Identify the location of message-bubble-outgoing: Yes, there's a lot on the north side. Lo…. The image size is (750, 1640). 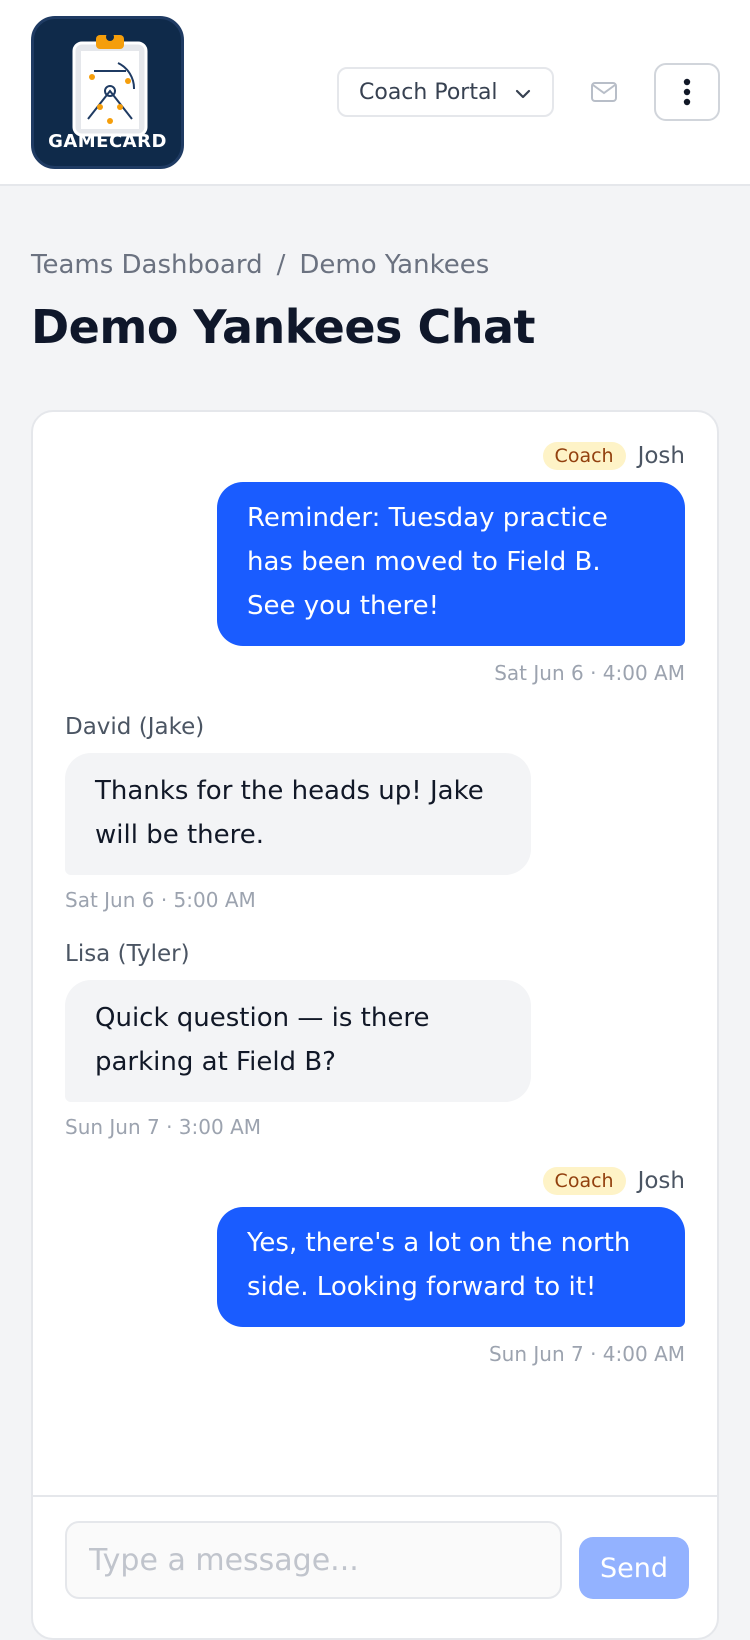
(451, 1267).